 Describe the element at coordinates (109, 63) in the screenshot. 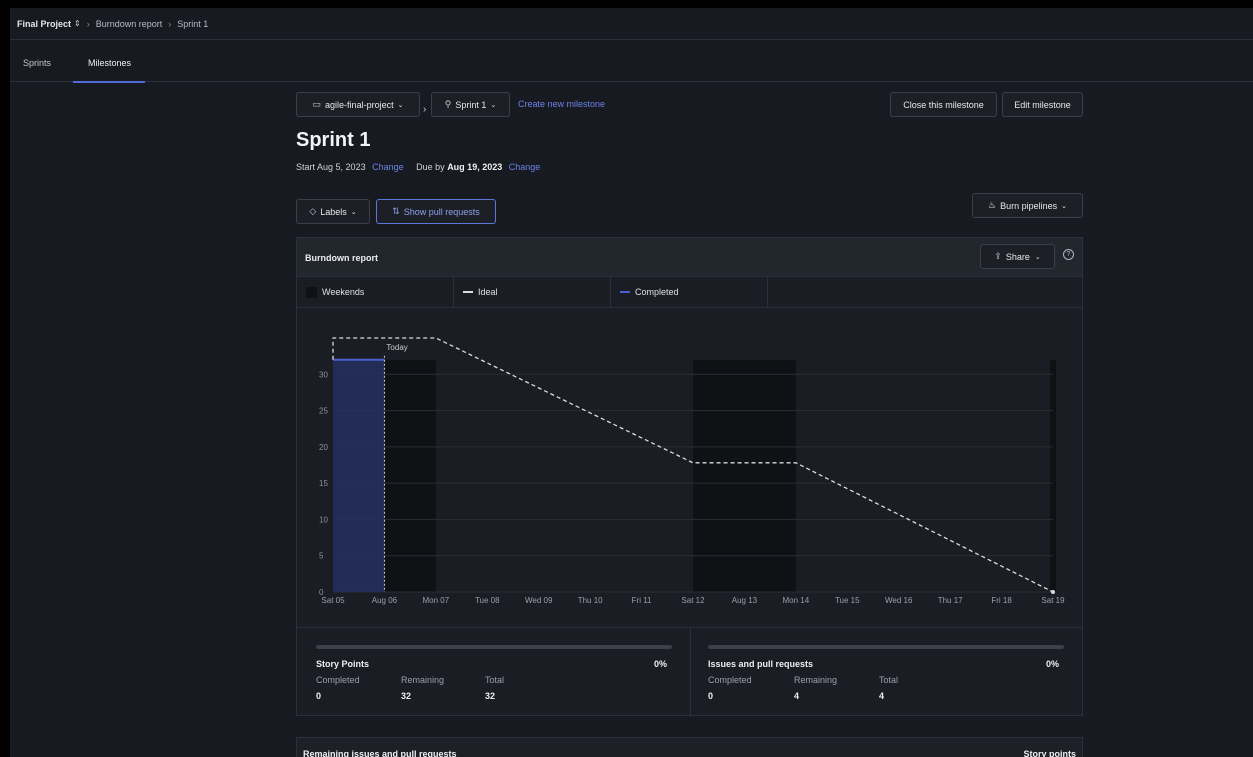

I see `tab-milestones: Milestones` at that location.